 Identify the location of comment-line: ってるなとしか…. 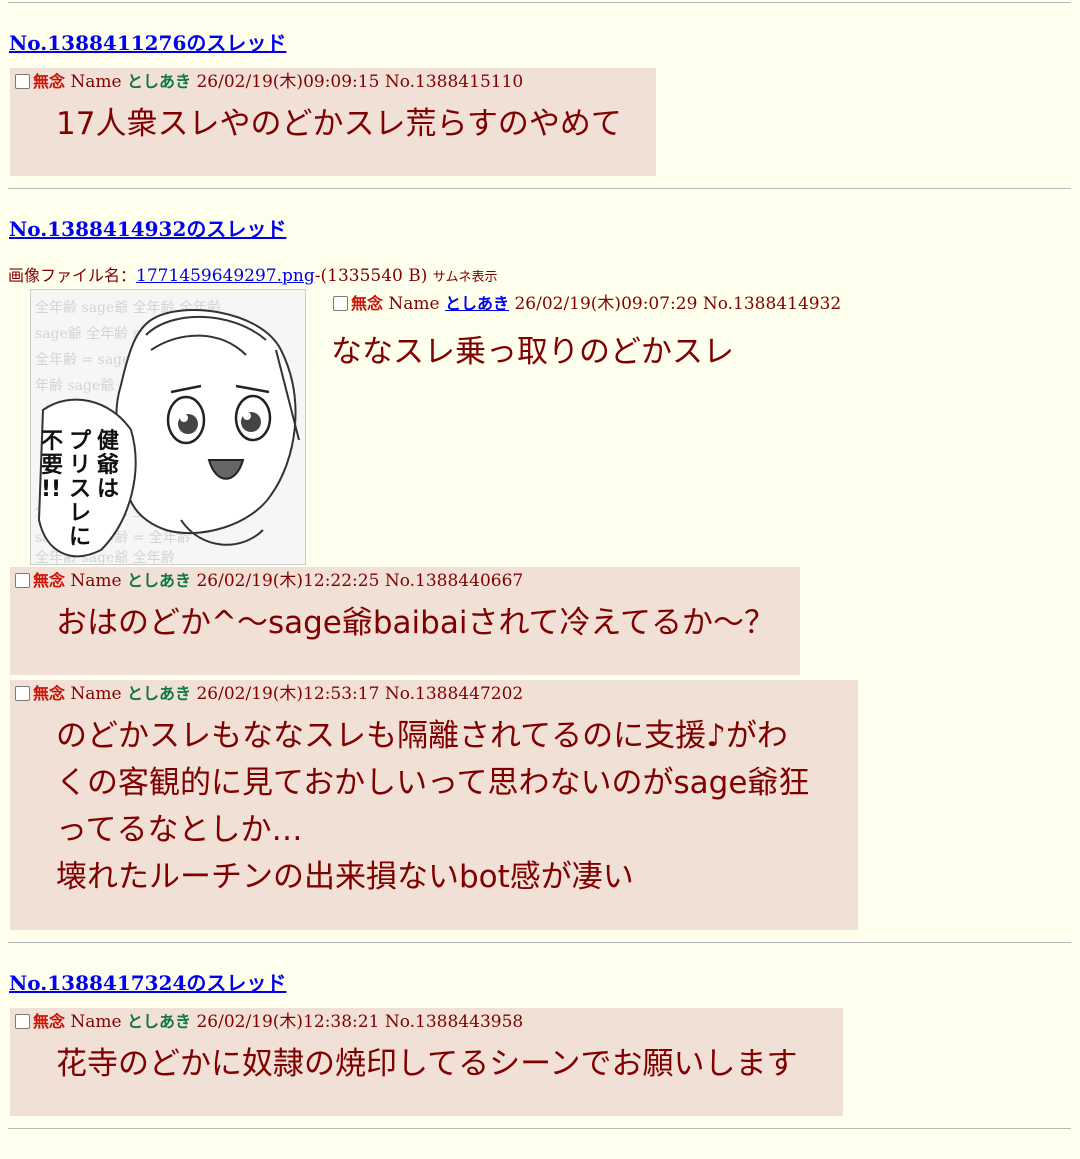
(179, 830).